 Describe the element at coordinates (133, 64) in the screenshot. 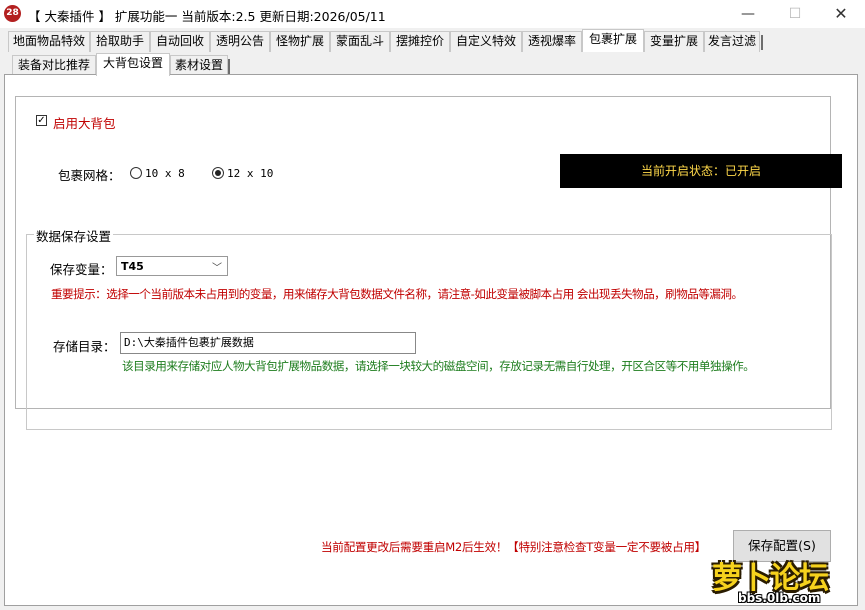

I see `subtab-big-bag-settings: 大背包设置` at that location.